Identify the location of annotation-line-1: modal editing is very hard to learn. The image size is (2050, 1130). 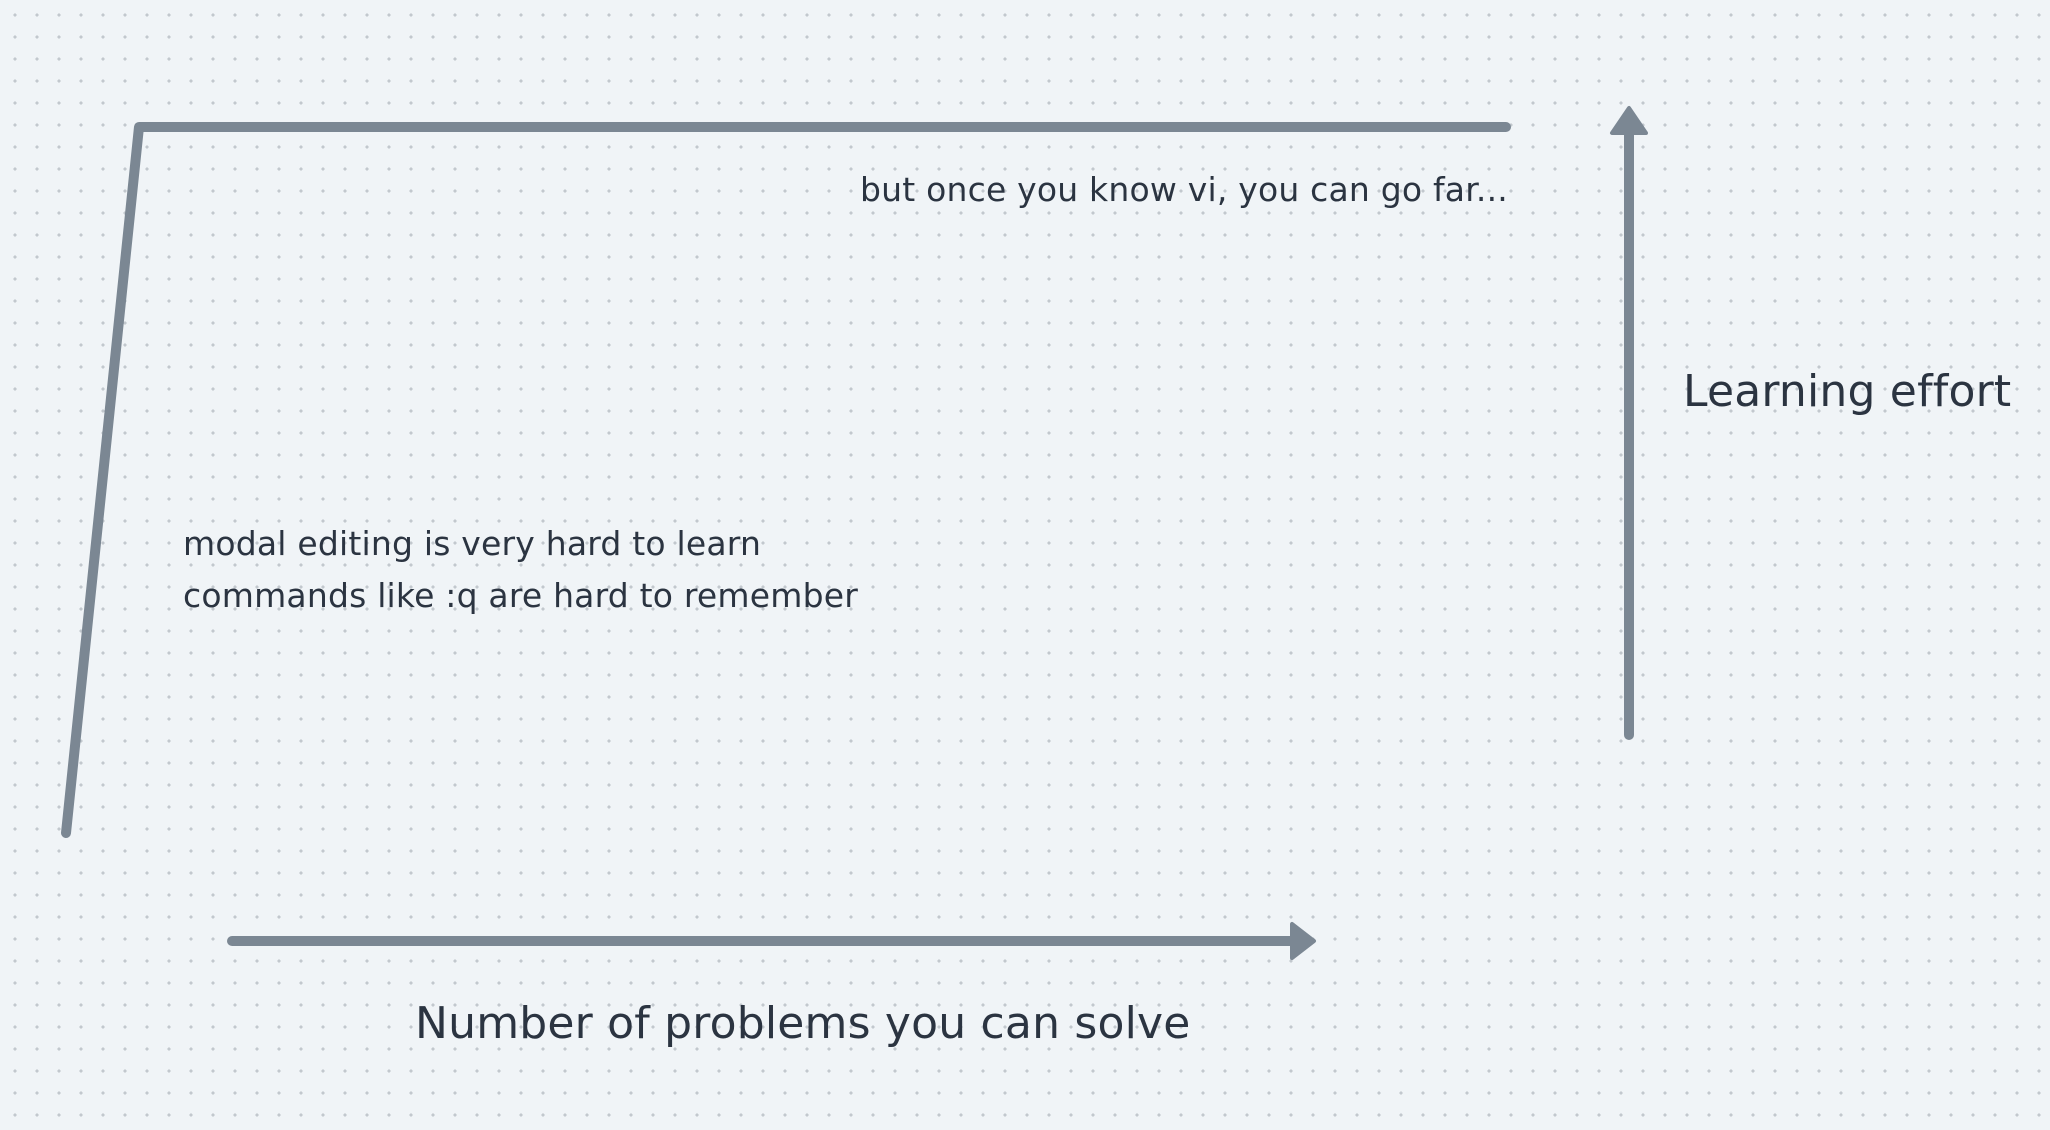
(472, 543).